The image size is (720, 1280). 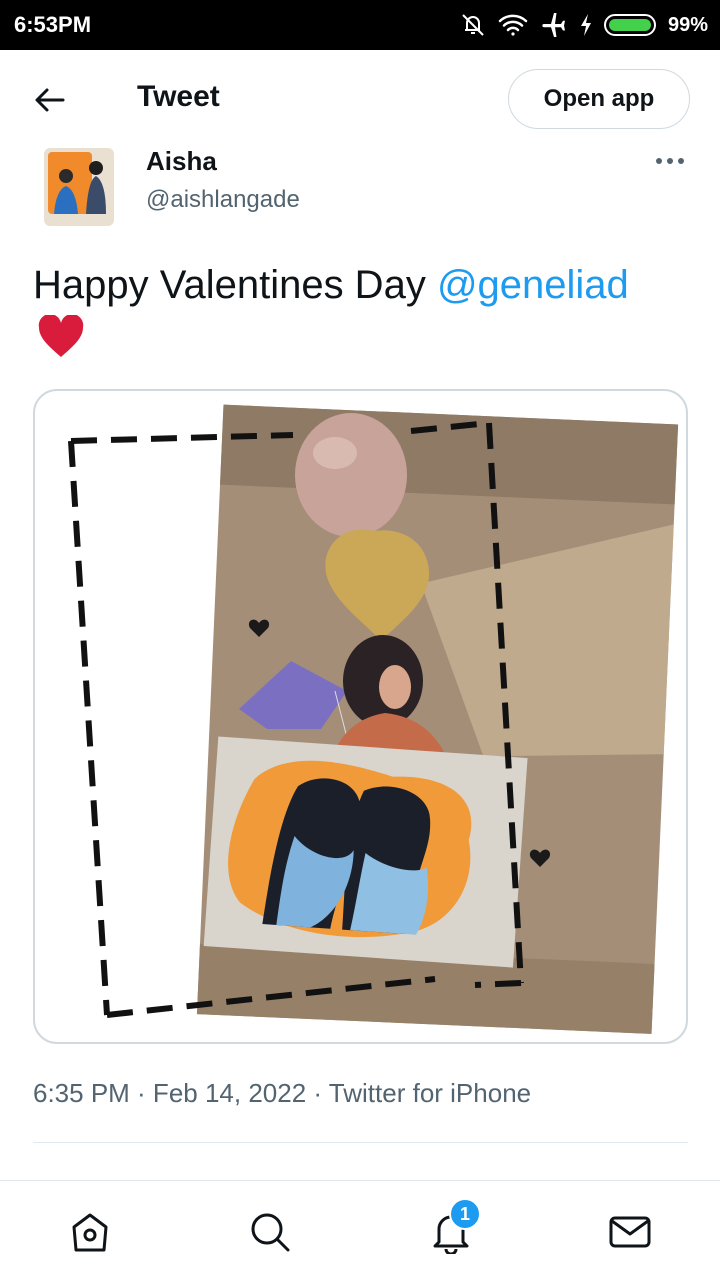 I want to click on back-button, so click(x=50, y=100).